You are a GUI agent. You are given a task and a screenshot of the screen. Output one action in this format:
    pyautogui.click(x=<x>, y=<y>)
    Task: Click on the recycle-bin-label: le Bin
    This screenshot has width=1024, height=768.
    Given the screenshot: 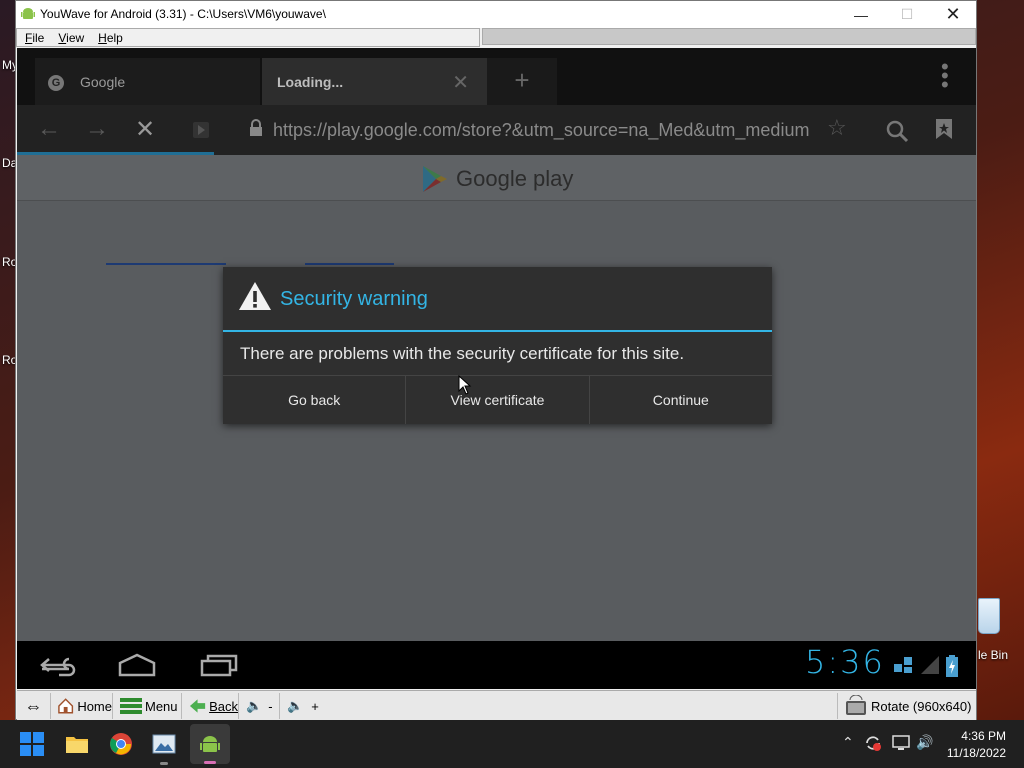 What is the action you would take?
    pyautogui.click(x=993, y=655)
    